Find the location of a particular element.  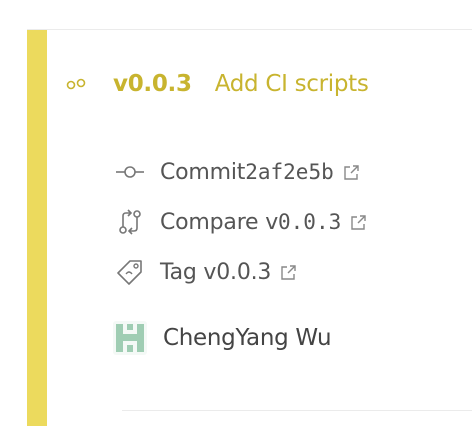

release-header: v0.0.3 Add CI scripts is located at coordinates (217, 84).